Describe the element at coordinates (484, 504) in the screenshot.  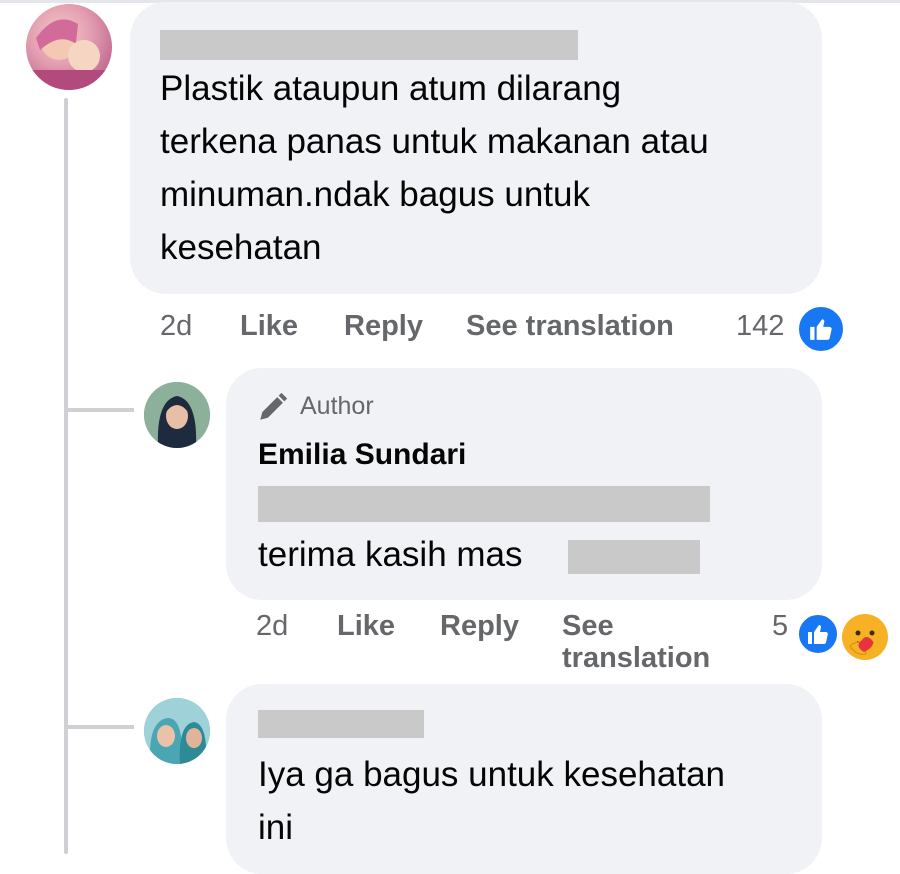
I see `redacted-text` at that location.